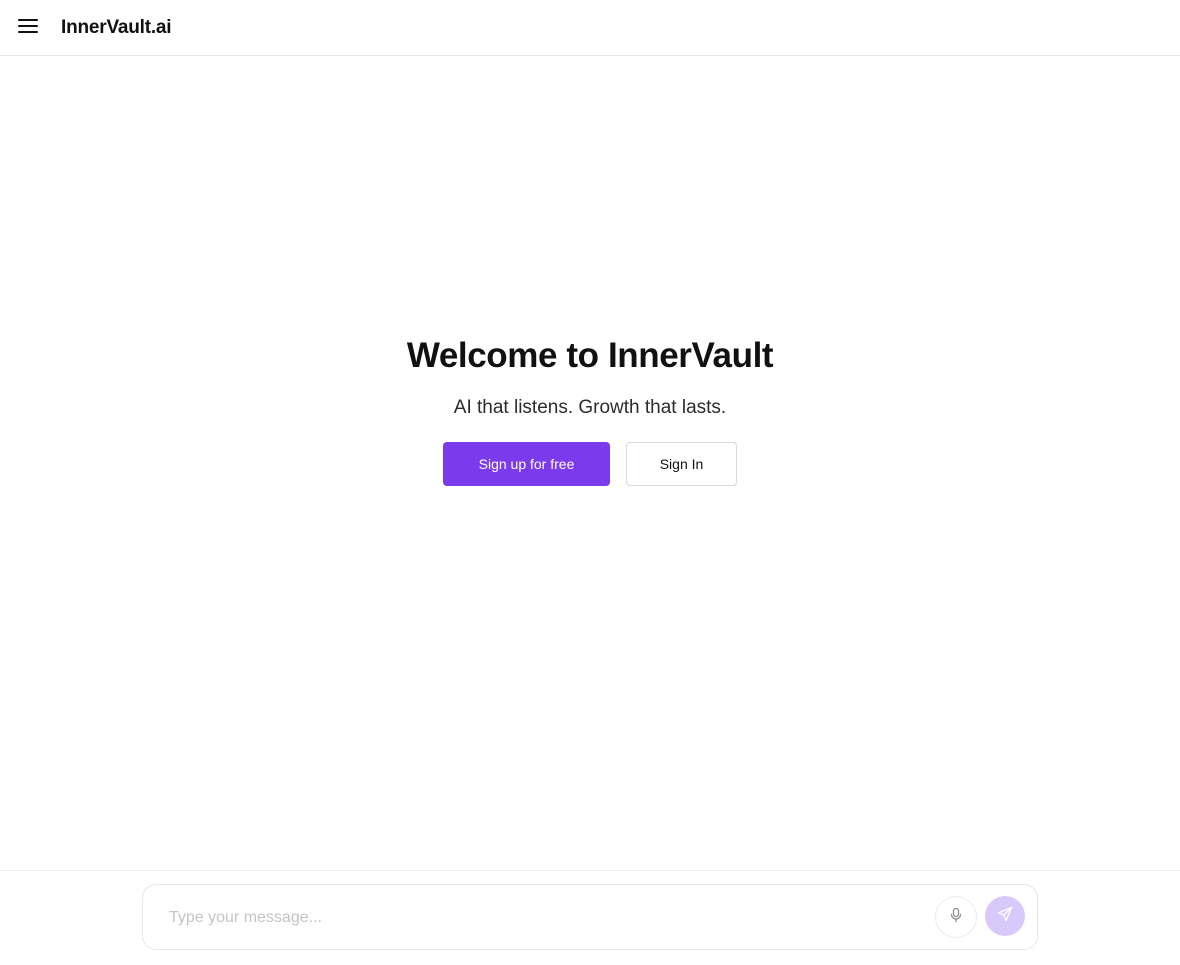  What do you see at coordinates (590, 28) in the screenshot?
I see `top-bar: InnerVault.ai` at bounding box center [590, 28].